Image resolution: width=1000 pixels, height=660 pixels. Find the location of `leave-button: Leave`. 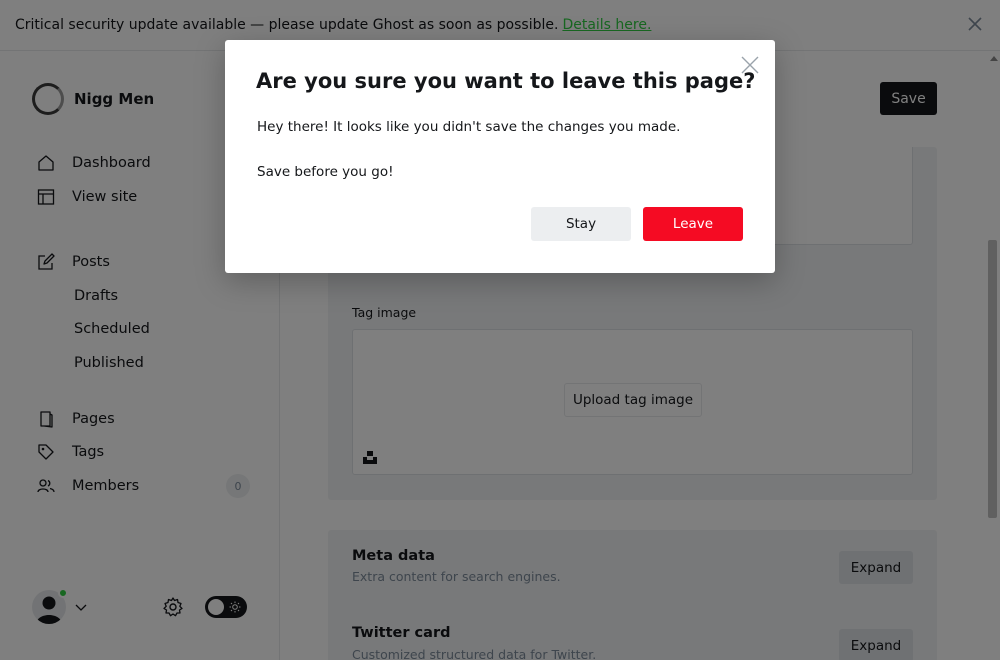

leave-button: Leave is located at coordinates (693, 224).